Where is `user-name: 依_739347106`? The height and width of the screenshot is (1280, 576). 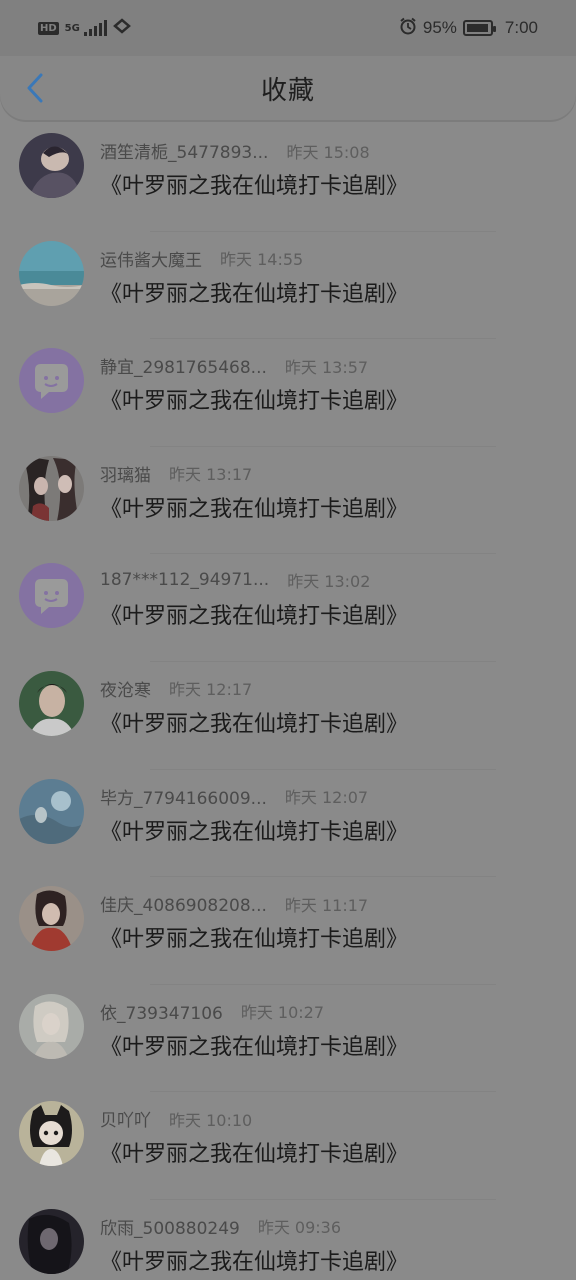 user-name: 依_739347106 is located at coordinates (161, 1011).